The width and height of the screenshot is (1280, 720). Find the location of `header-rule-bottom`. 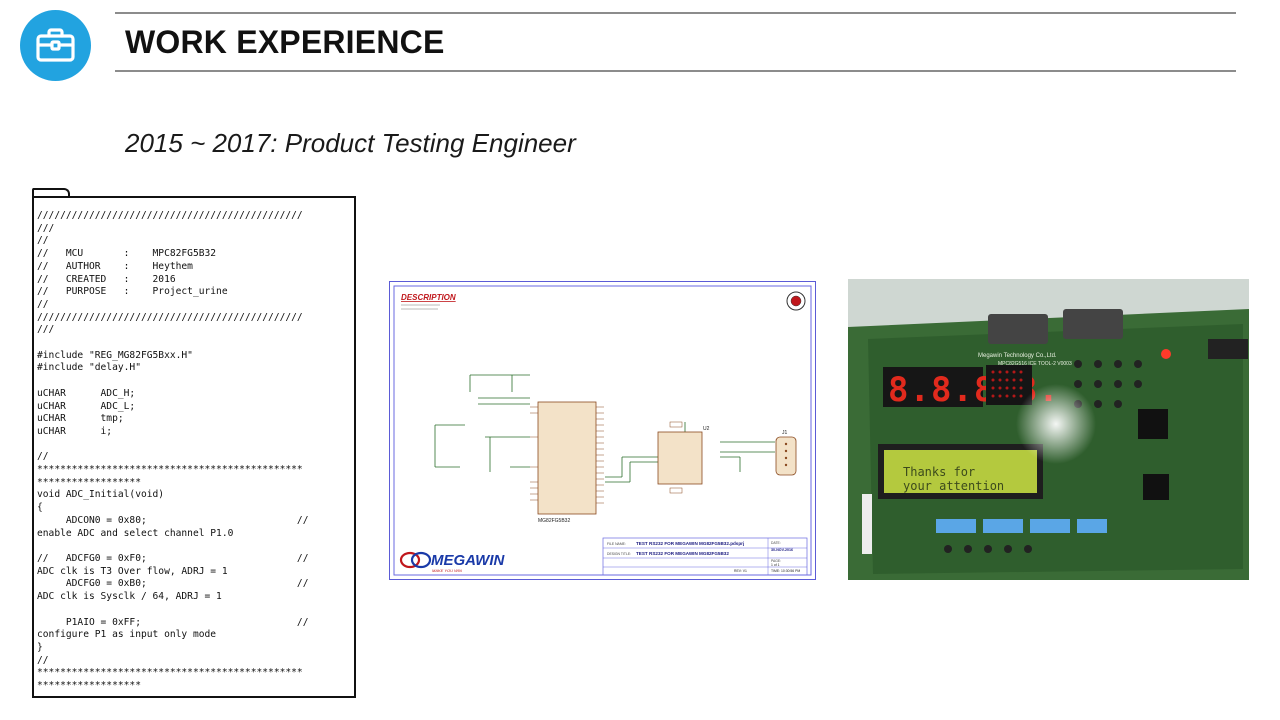

header-rule-bottom is located at coordinates (675, 71).